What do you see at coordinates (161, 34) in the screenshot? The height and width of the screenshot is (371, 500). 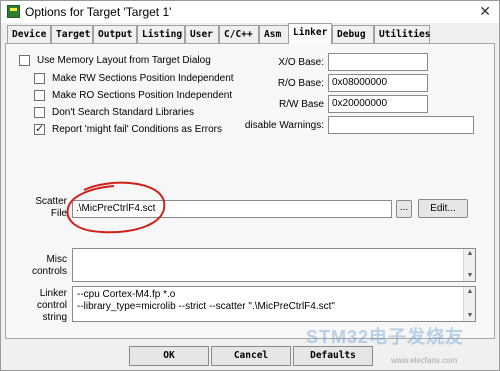 I see `tab-listing: Listing` at bounding box center [161, 34].